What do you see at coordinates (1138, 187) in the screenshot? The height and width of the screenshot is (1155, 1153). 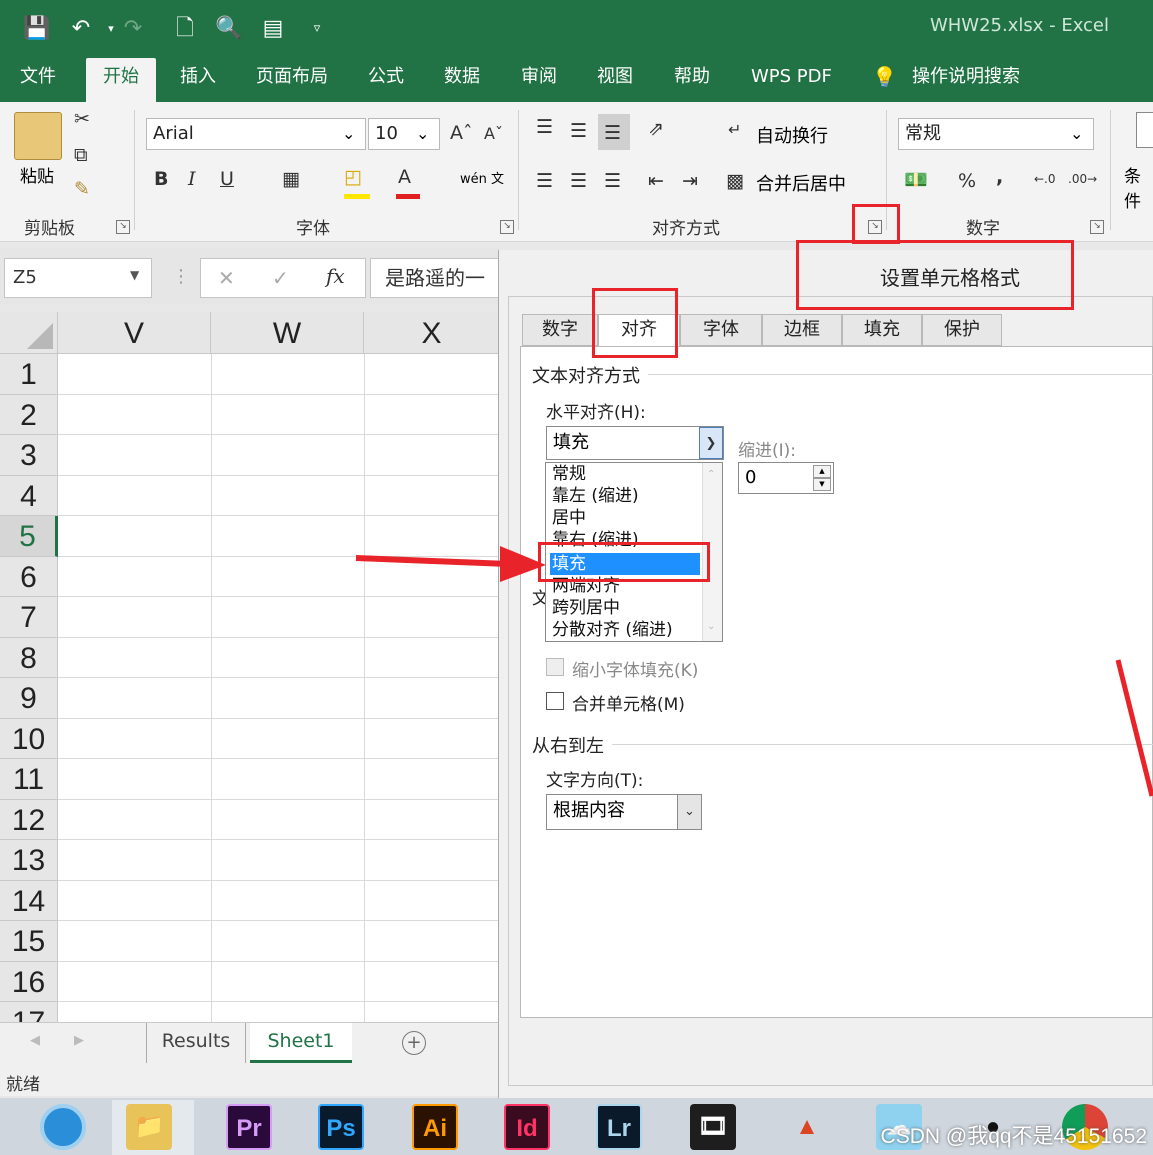 I see `conditional-format-button: 条件` at bounding box center [1138, 187].